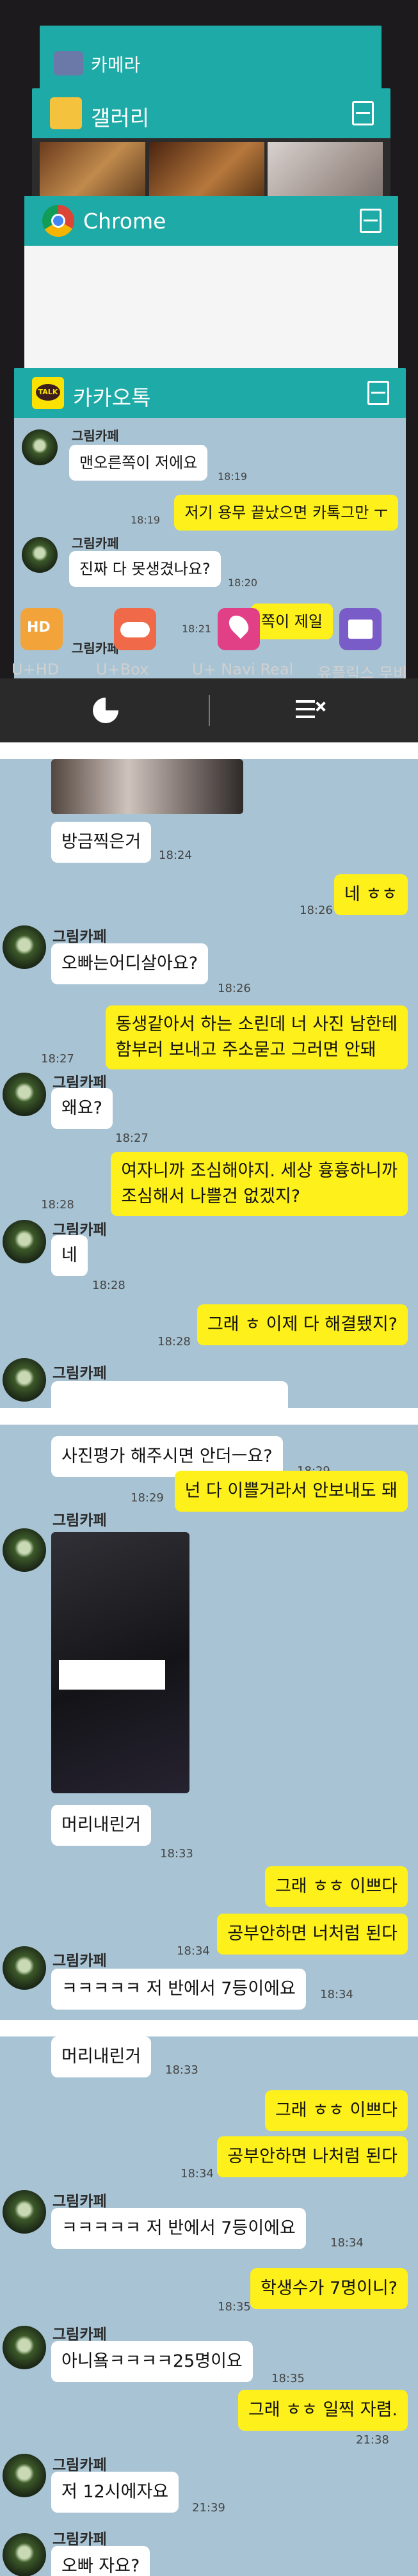 The height and width of the screenshot is (2576, 418). Describe the element at coordinates (312, 2156) in the screenshot. I see `message-bubble: 공부안하면 나처럼 된다` at that location.